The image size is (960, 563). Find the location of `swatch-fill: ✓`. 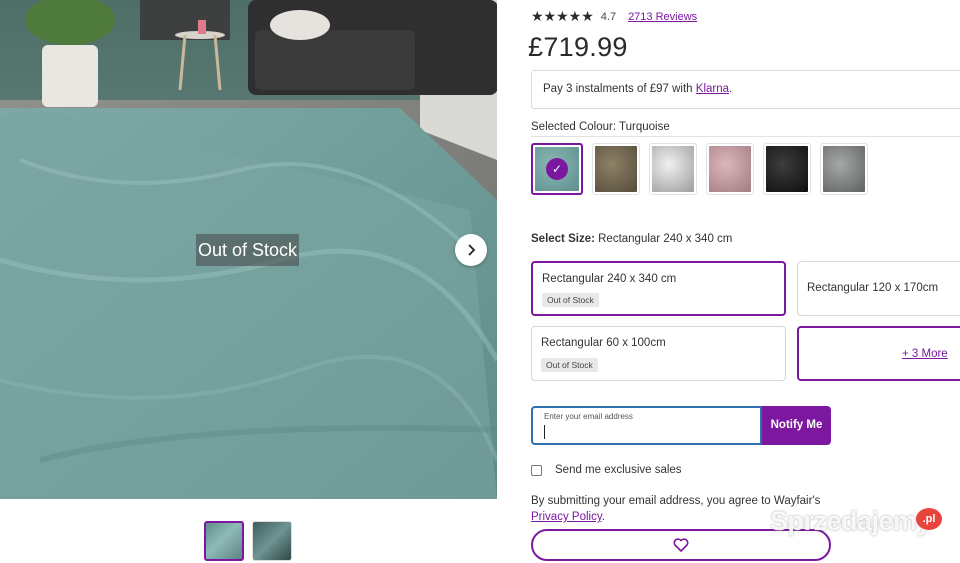

swatch-fill: ✓ is located at coordinates (557, 169).